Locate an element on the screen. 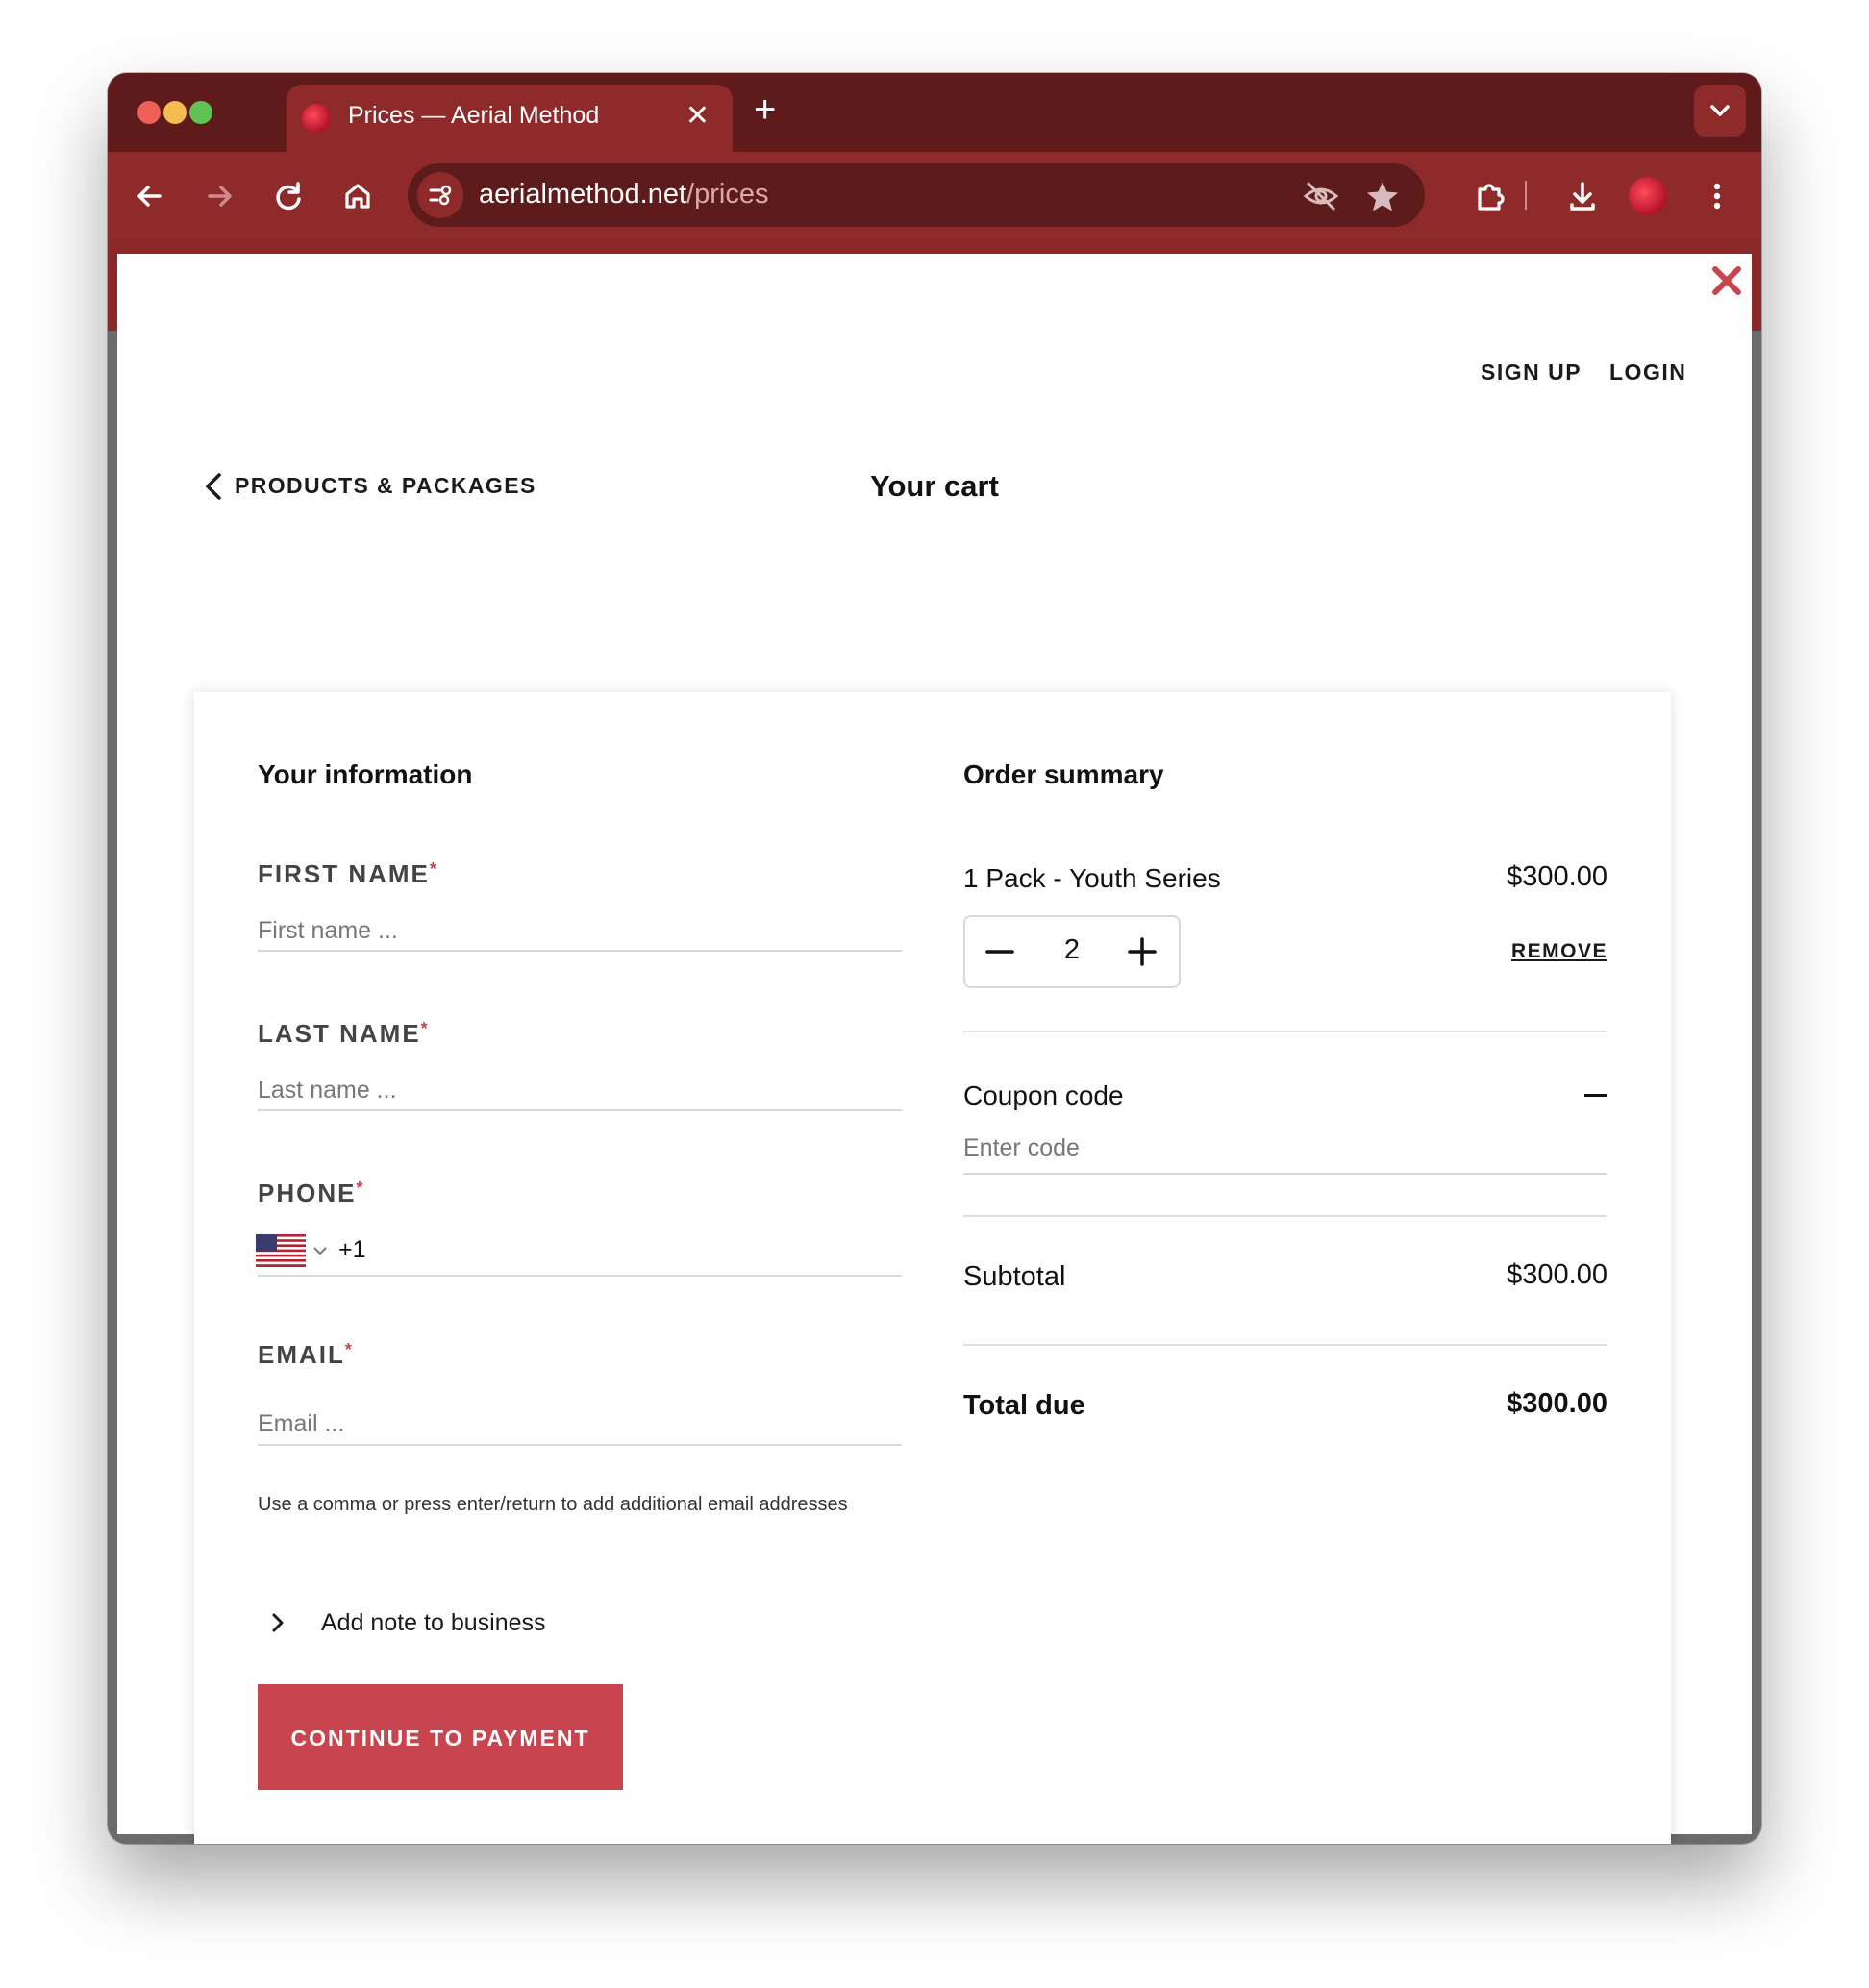 The width and height of the screenshot is (1869, 1988). first-name-input is located at coordinates (580, 932).